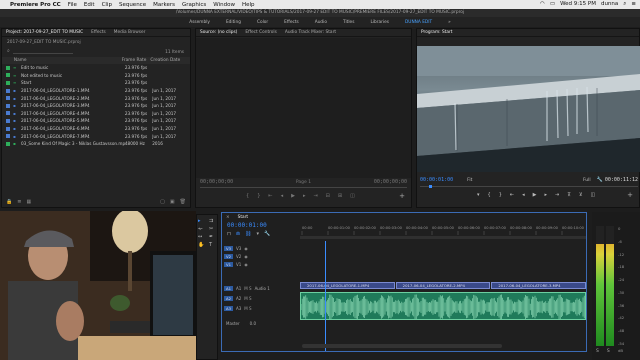 Image resolution: width=640 pixels, height=360 pixels. I want to click on solo-left-button: S, so click(597, 351).